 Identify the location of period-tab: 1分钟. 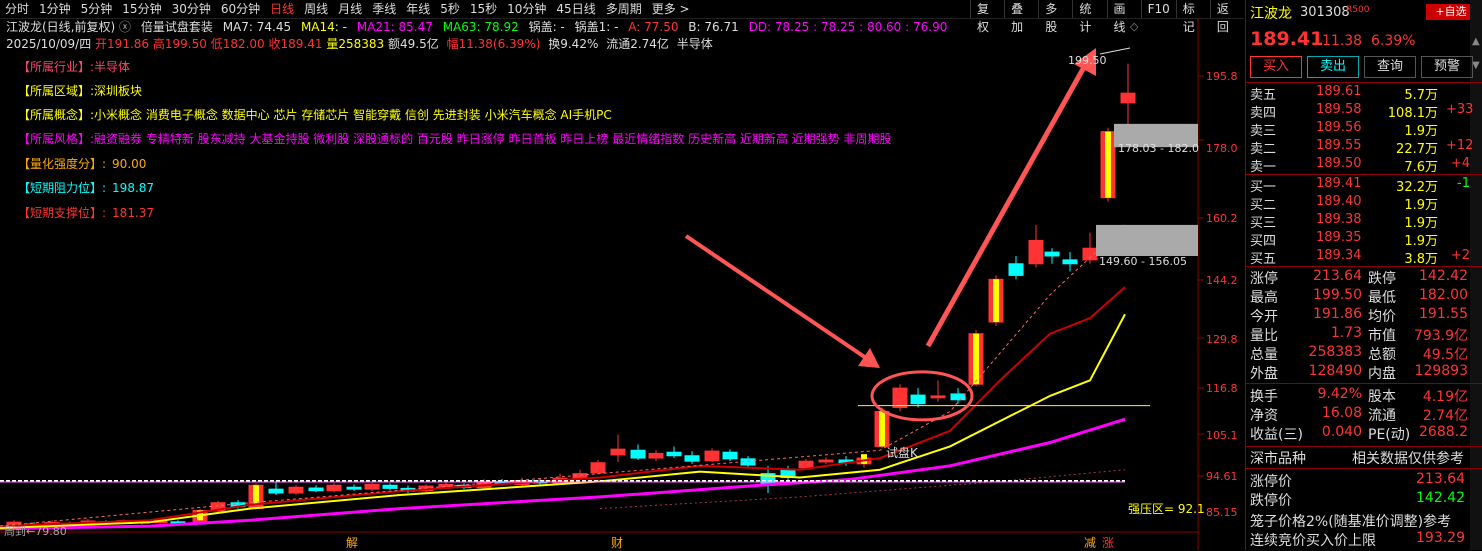
(55, 9).